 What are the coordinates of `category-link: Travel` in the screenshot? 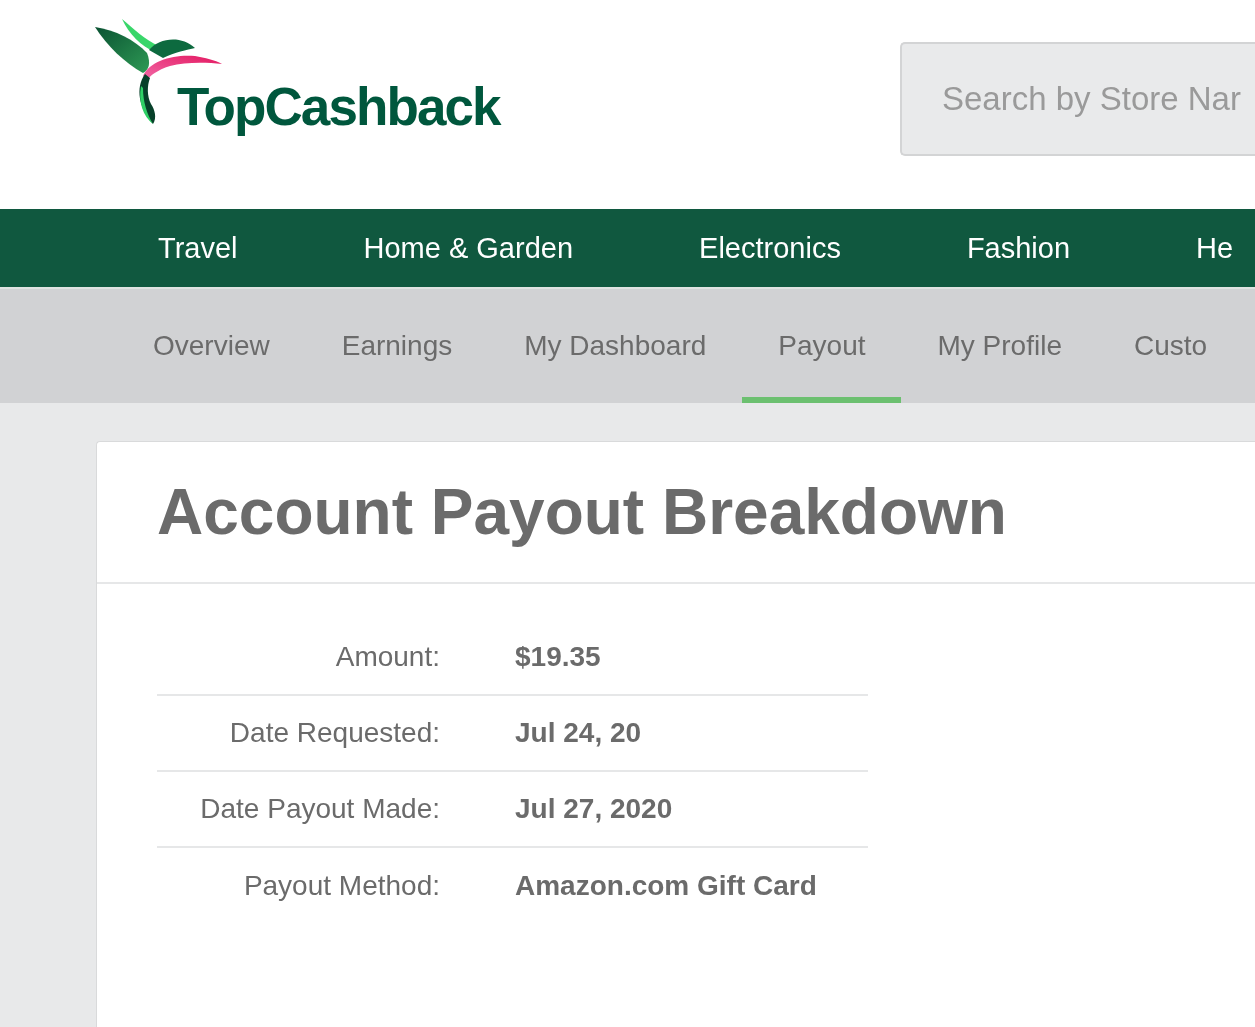 It's located at (198, 248).